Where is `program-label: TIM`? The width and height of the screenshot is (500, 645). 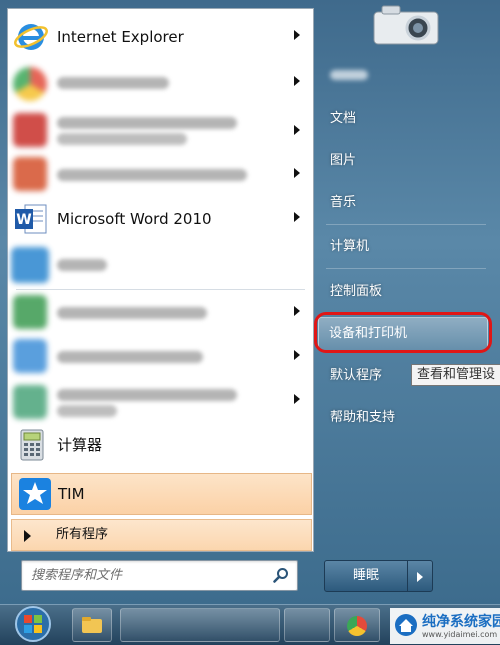 program-label: TIM is located at coordinates (71, 494).